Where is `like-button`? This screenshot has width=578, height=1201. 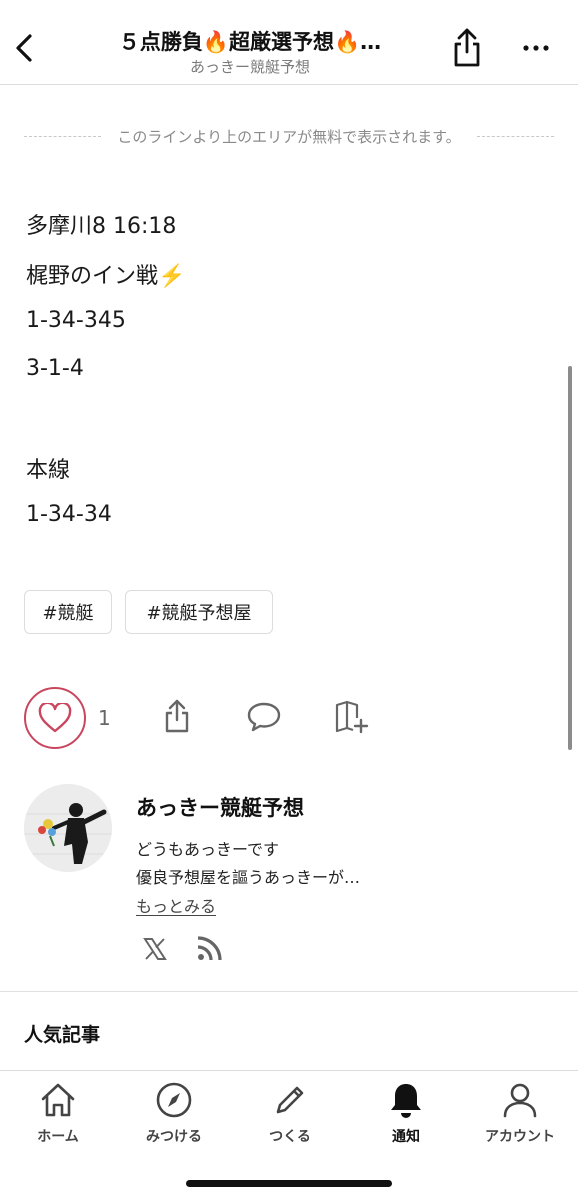
like-button is located at coordinates (55, 718).